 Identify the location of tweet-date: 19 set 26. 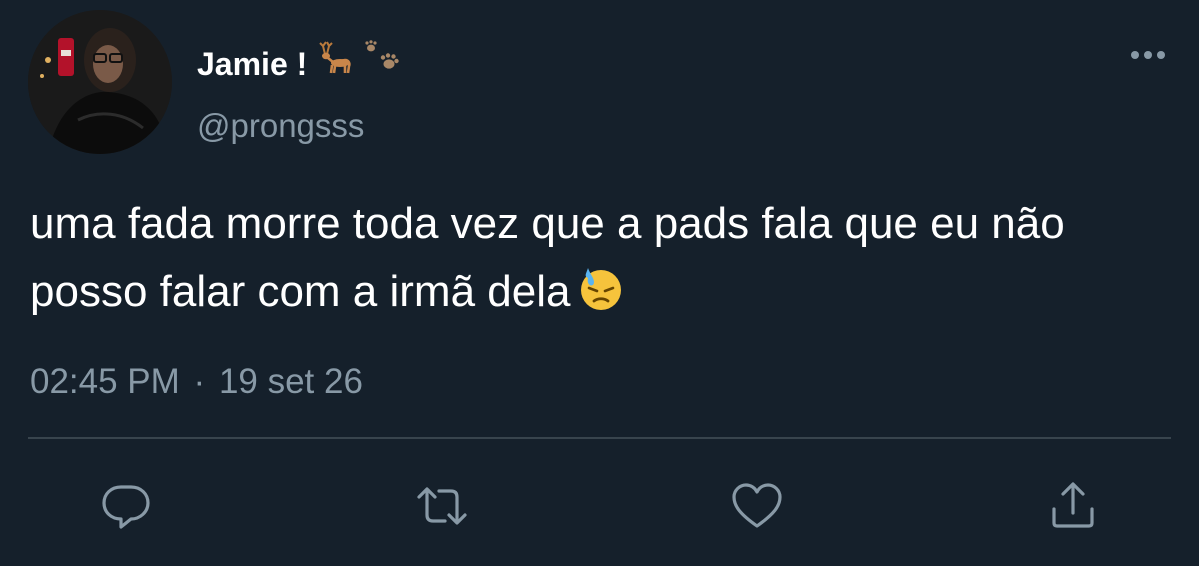
(290, 381).